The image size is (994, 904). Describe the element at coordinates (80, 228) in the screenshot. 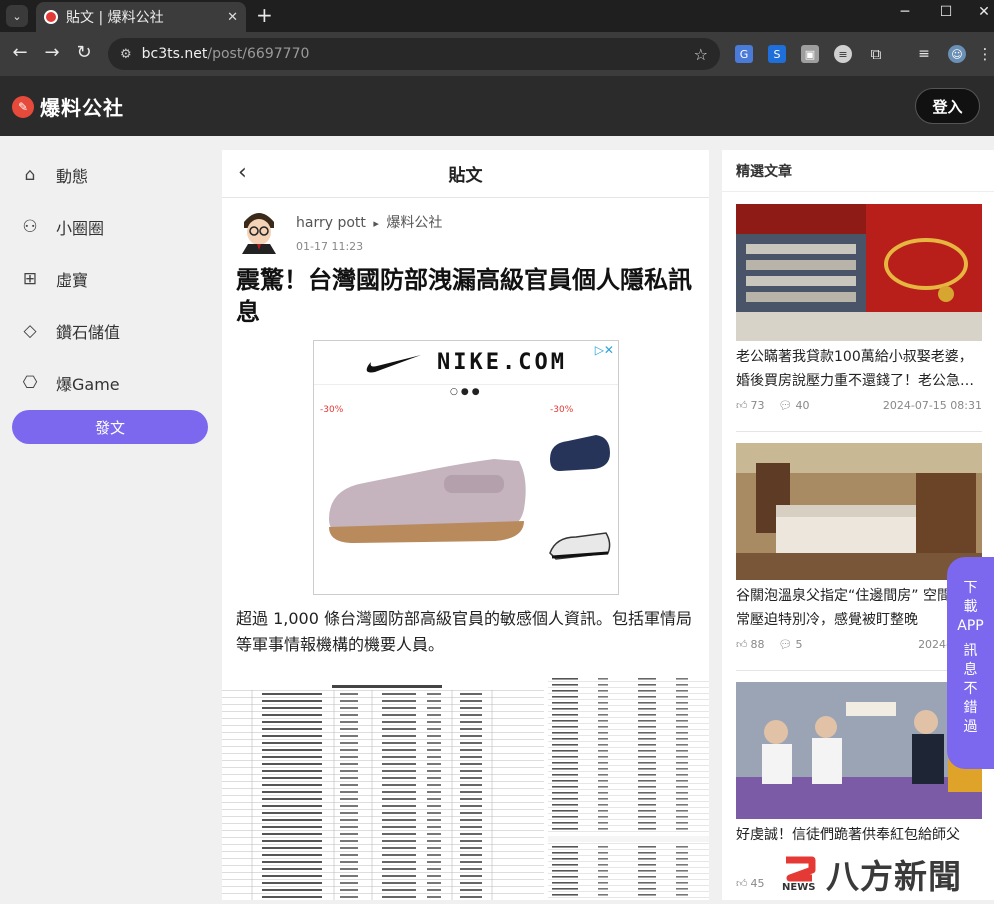

I see `nav-item-label: 小圈圈` at that location.